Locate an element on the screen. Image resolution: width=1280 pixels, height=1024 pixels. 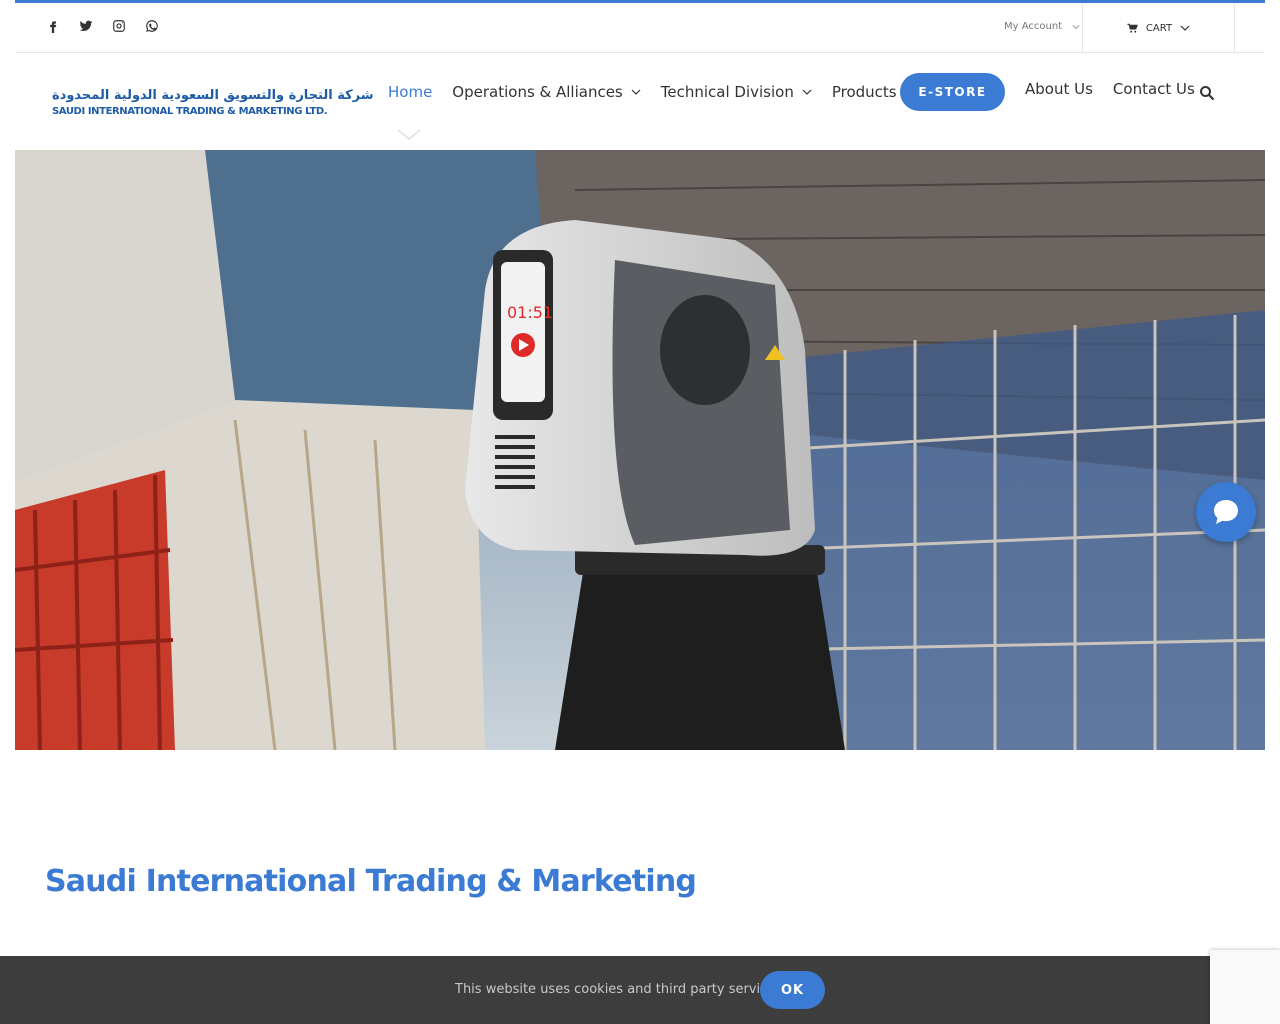
nav-about-label: About Us is located at coordinates (1059, 89).